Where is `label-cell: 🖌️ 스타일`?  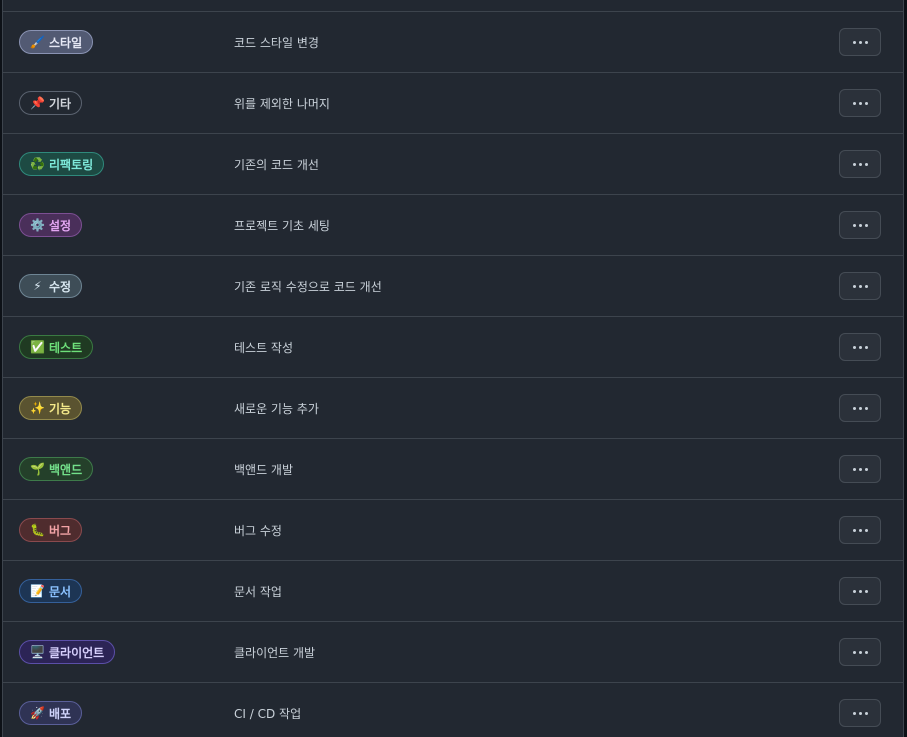 label-cell: 🖌️ 스타일 is located at coordinates (56, 42).